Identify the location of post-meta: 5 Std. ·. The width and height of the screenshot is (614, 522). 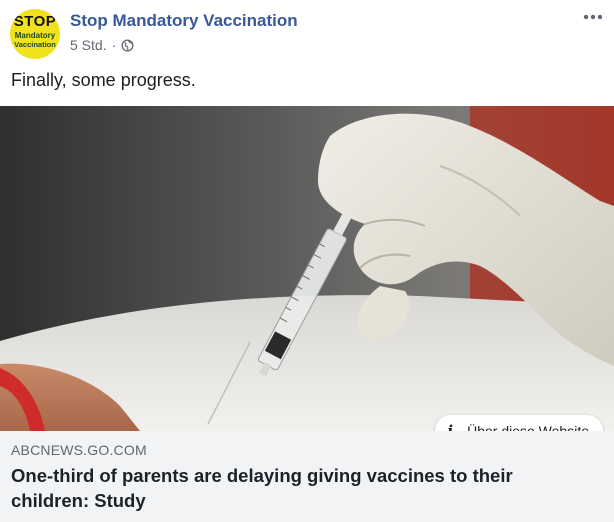
(102, 45).